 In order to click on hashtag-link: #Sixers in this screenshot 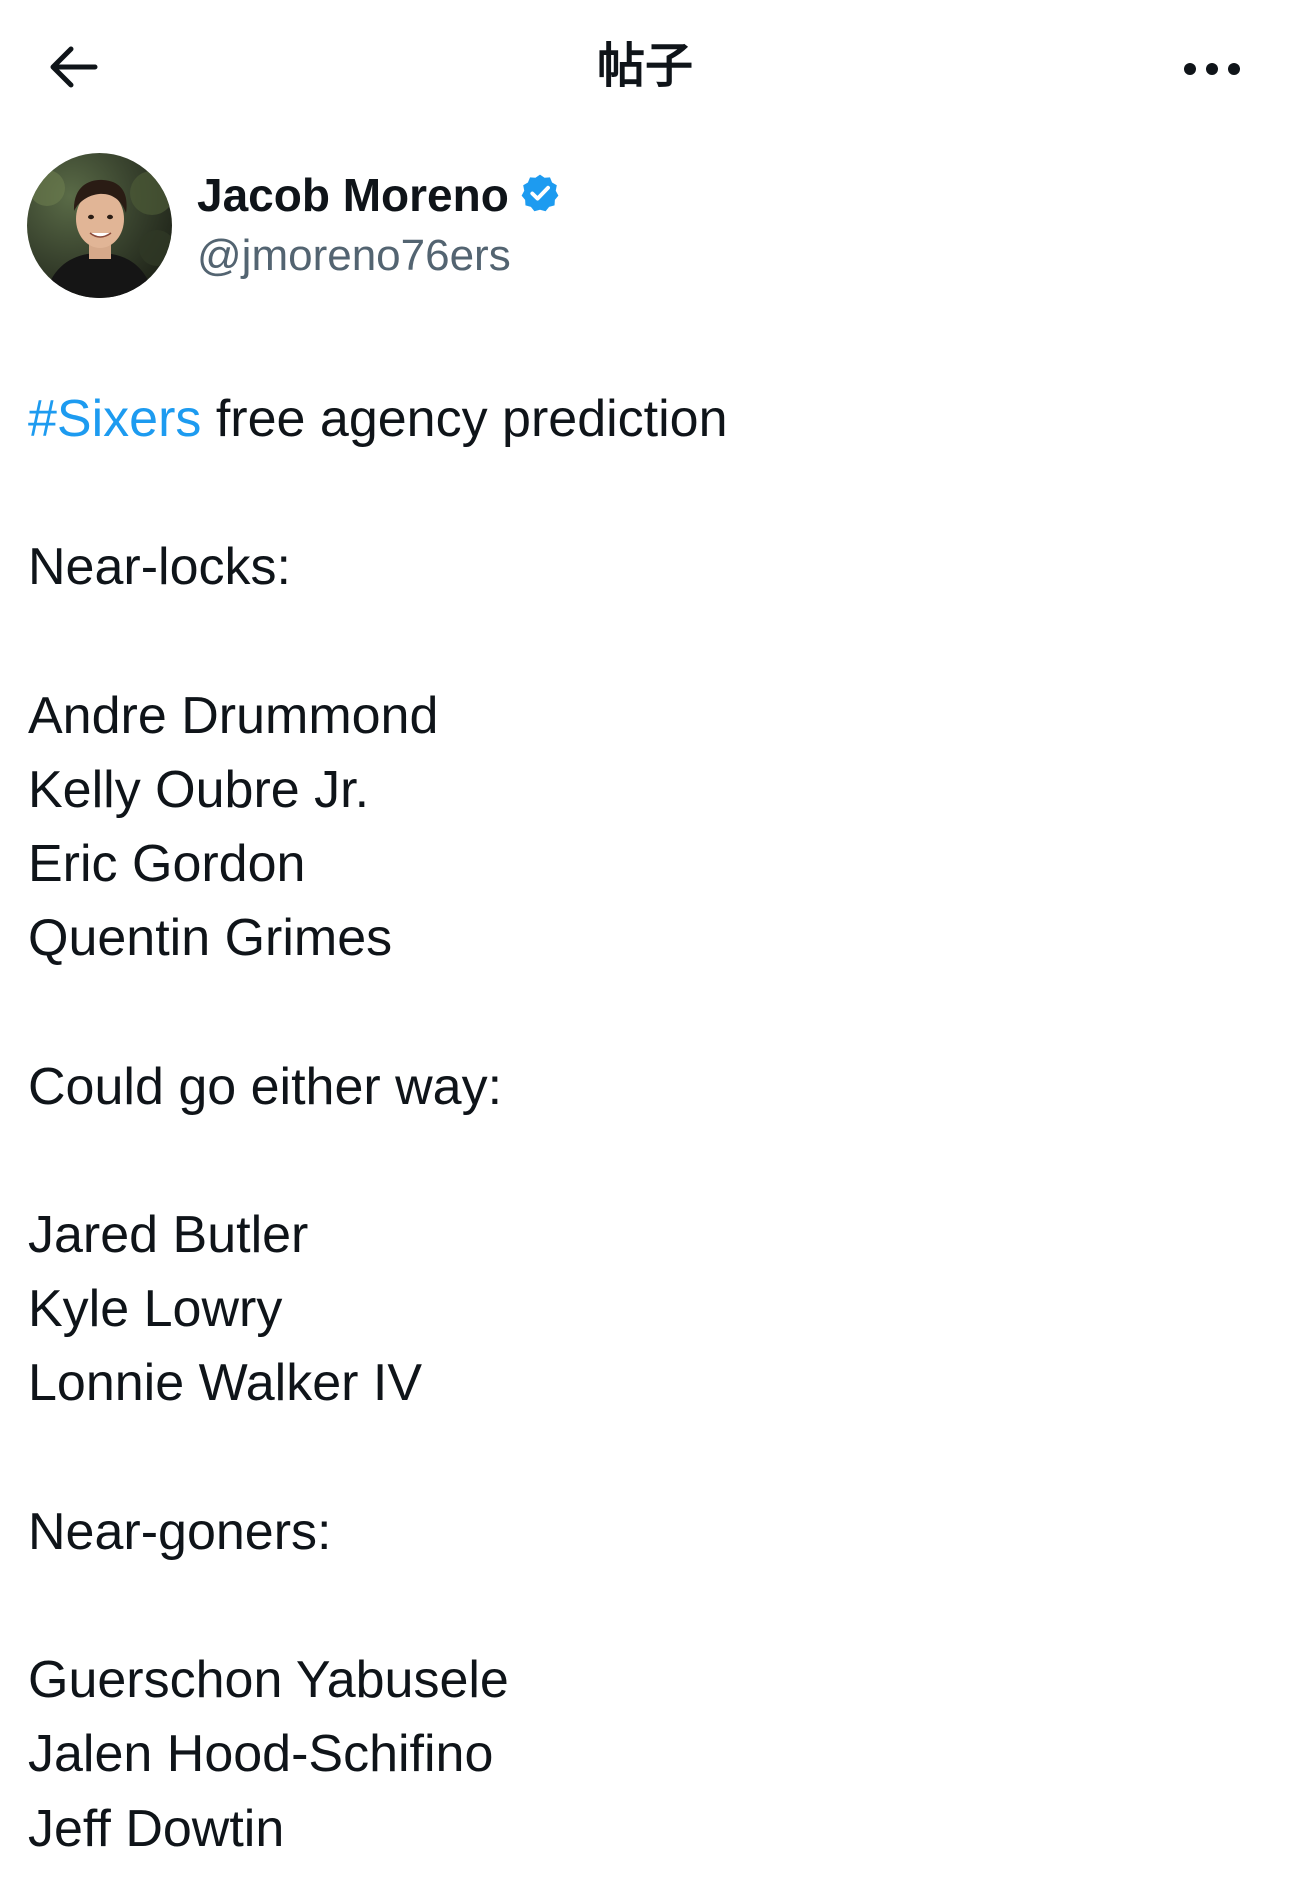, I will do `click(114, 419)`.